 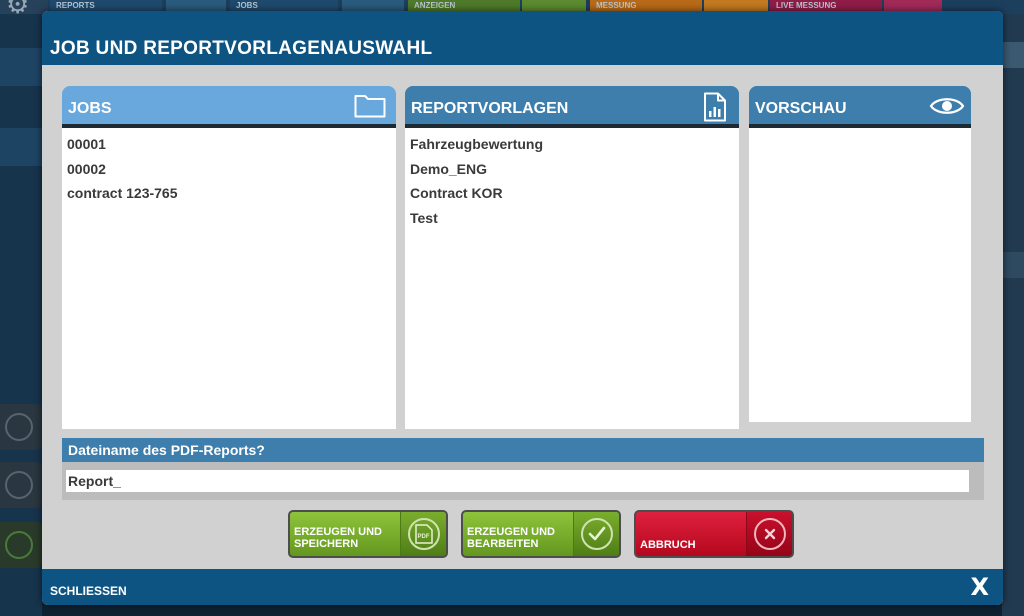 I want to click on preview-area, so click(x=860, y=275).